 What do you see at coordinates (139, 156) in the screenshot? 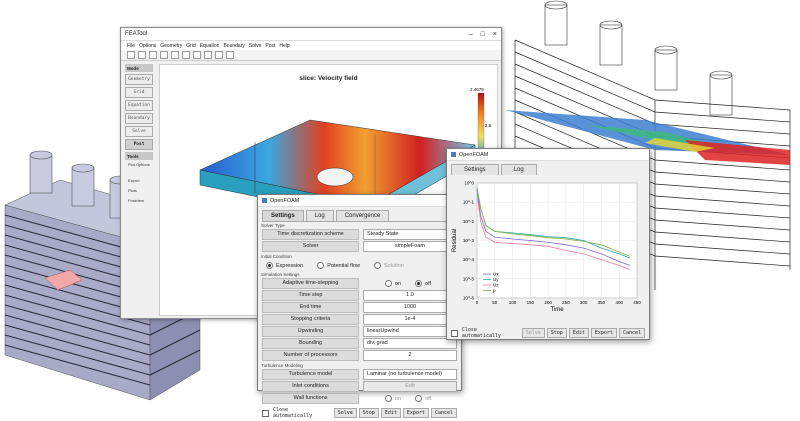
I see `tools-header: Tools` at bounding box center [139, 156].